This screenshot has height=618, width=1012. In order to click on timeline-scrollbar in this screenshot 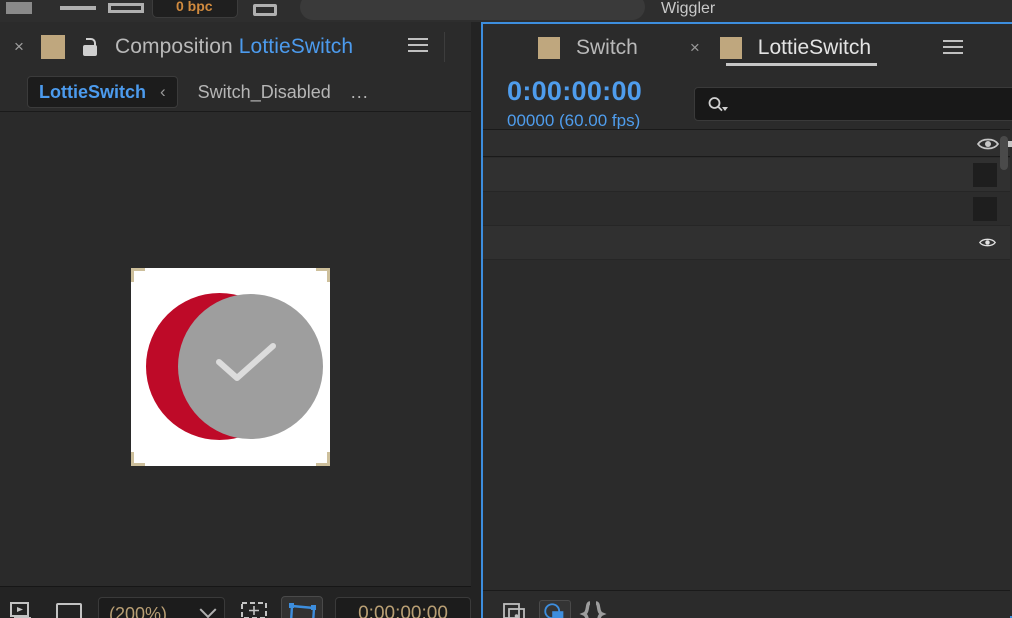, I will do `click(1004, 153)`.